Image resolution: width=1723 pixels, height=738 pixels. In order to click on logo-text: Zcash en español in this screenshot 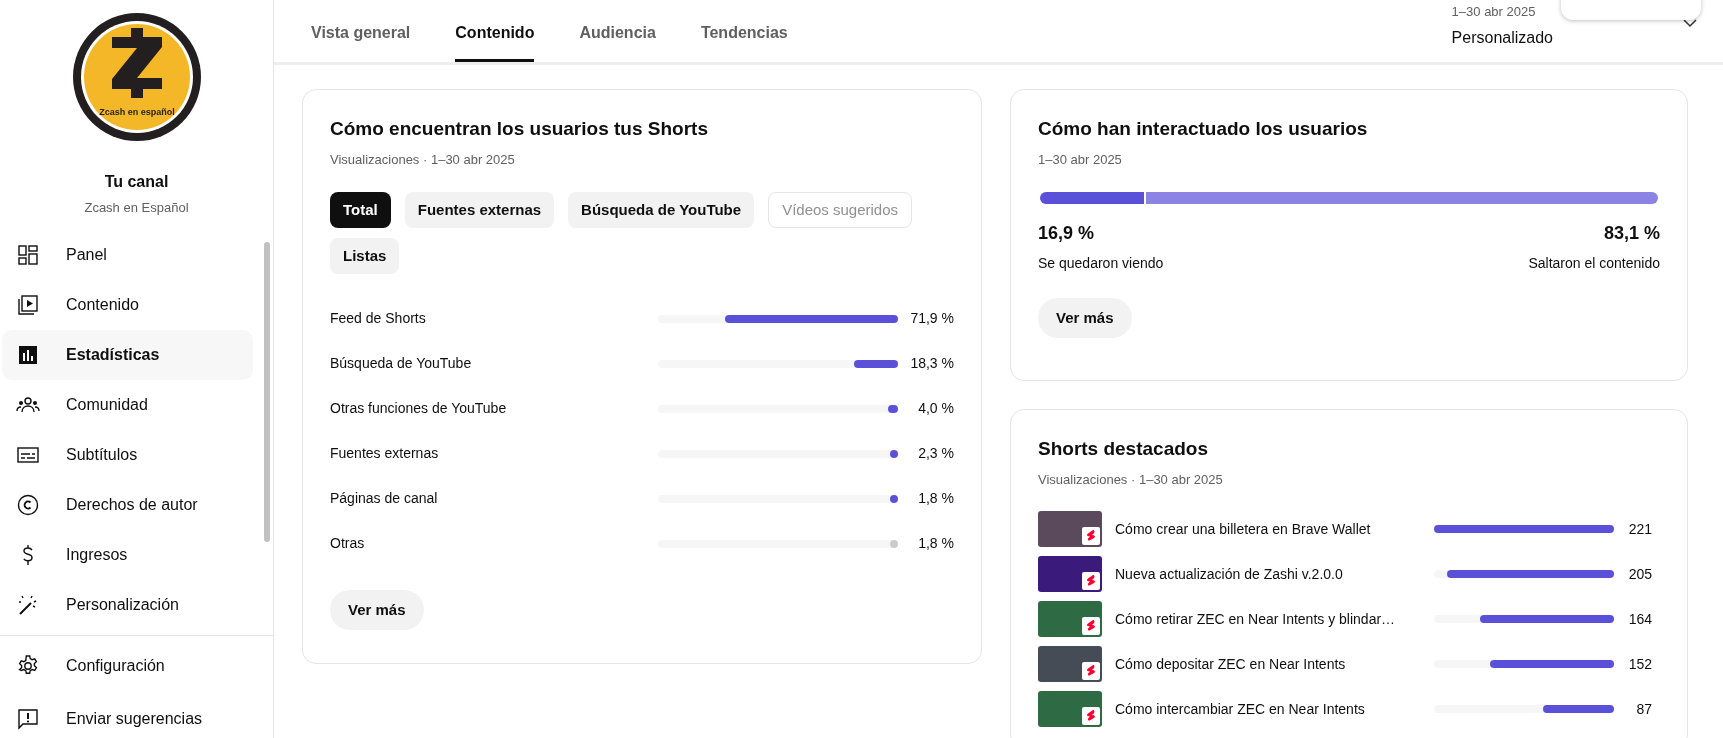, I will do `click(136, 112)`.